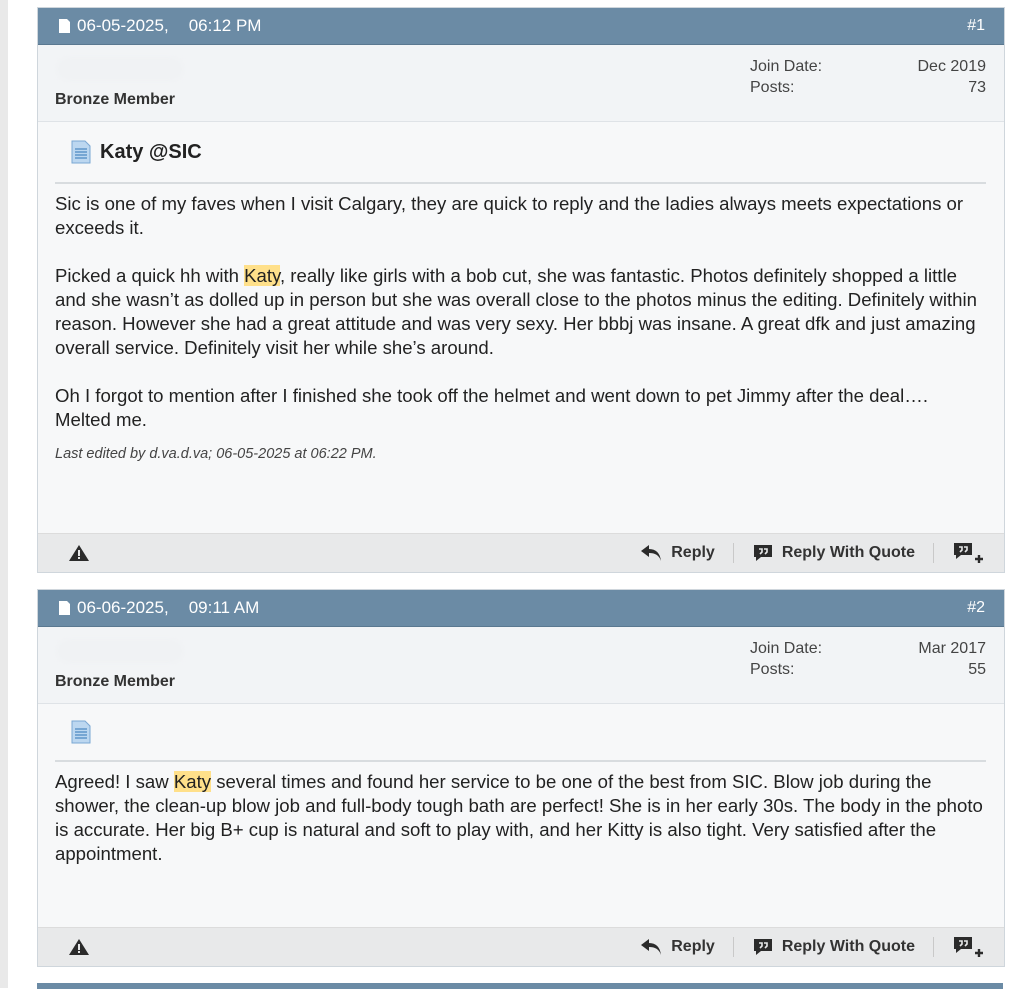 This screenshot has height=989, width=1030. What do you see at coordinates (952, 66) in the screenshot?
I see `join-date-value: Dec 2019` at bounding box center [952, 66].